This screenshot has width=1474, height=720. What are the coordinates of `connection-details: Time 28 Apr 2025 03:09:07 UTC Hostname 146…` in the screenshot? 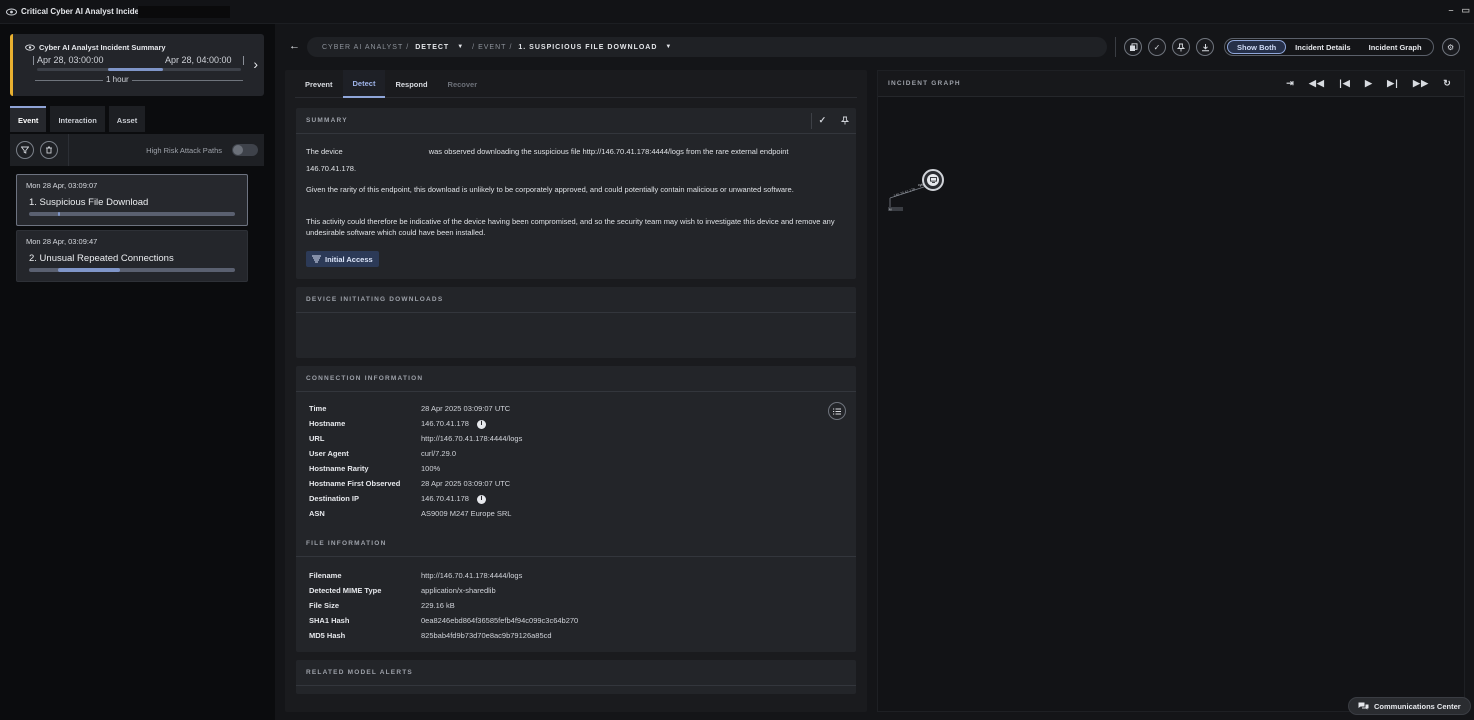 It's located at (515, 461).